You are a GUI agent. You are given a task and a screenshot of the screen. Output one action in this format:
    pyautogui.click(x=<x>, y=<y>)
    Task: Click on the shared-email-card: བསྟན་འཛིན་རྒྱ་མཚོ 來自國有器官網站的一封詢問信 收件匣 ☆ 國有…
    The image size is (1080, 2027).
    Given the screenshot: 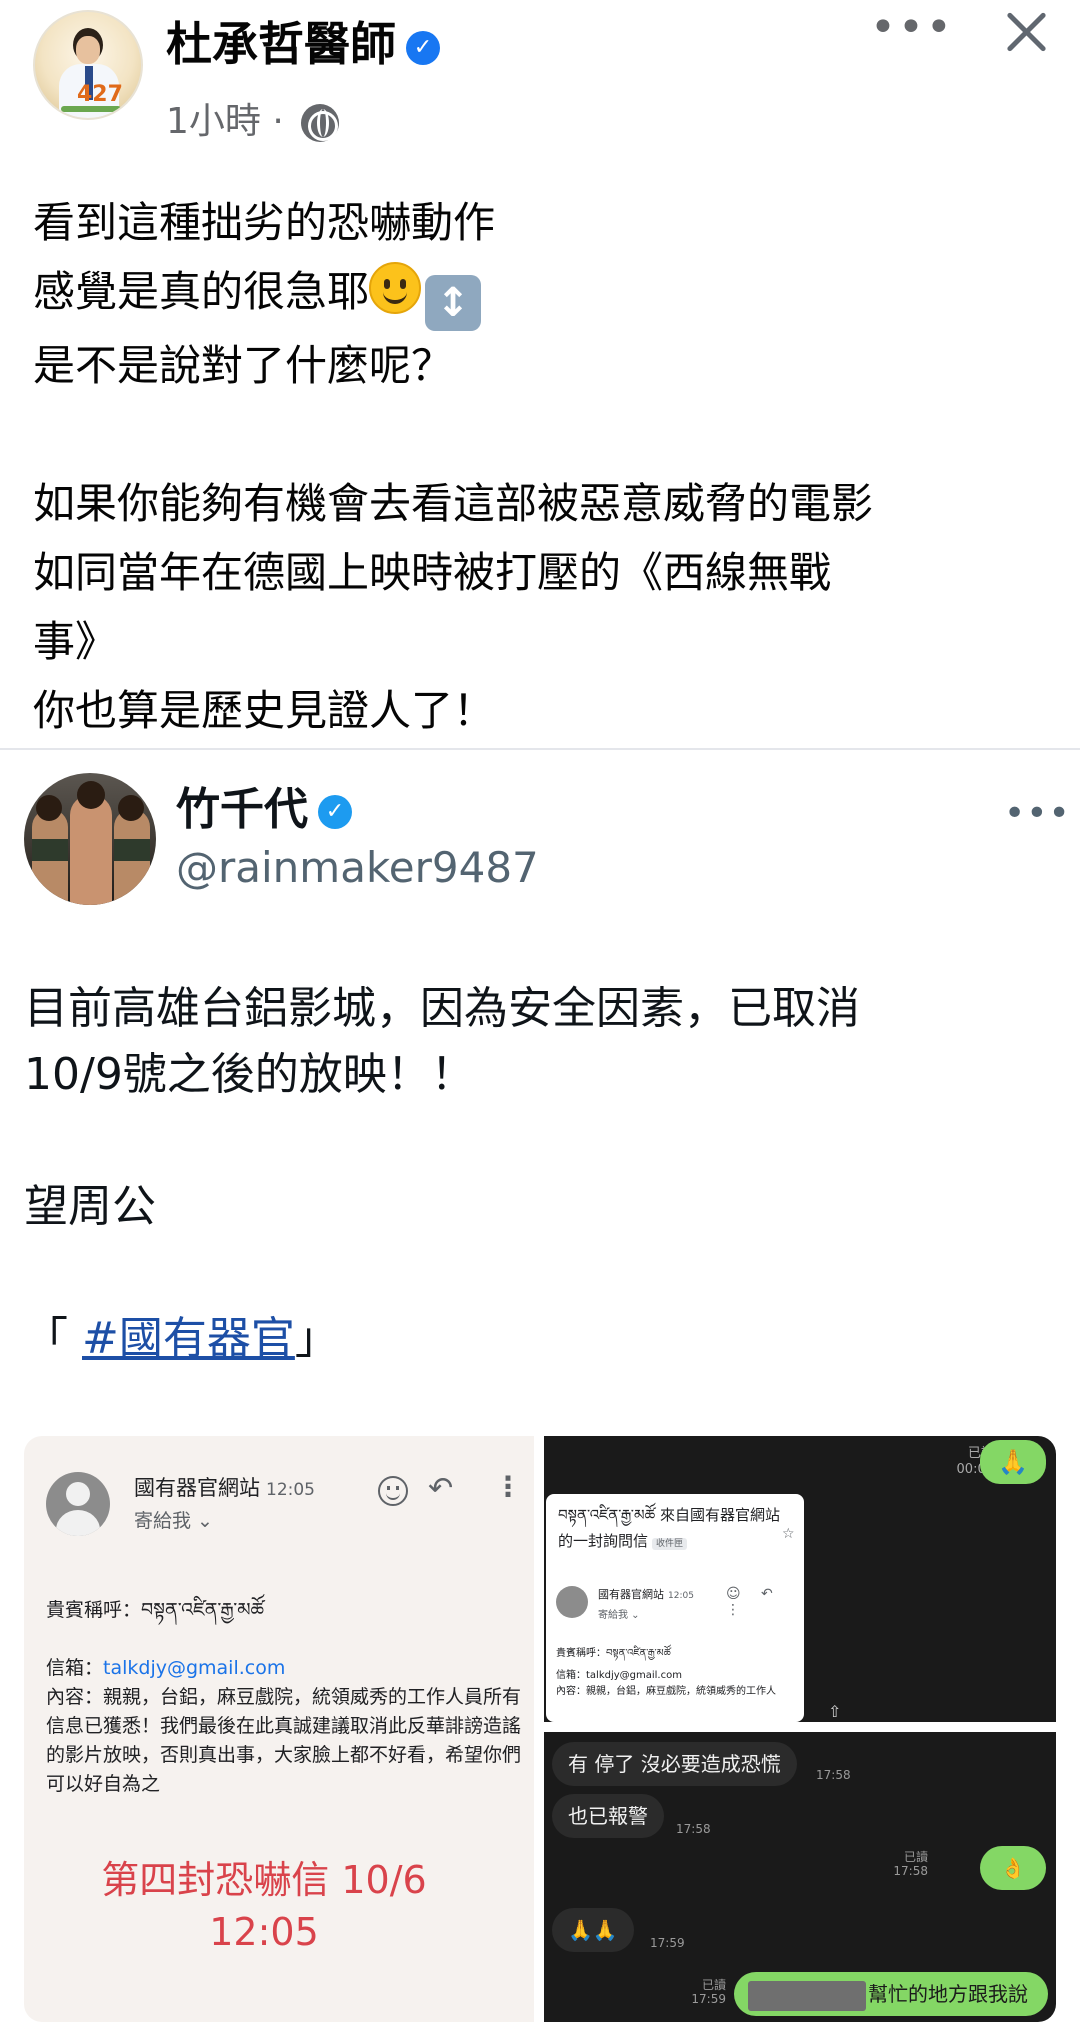 What is the action you would take?
    pyautogui.click(x=675, y=1608)
    